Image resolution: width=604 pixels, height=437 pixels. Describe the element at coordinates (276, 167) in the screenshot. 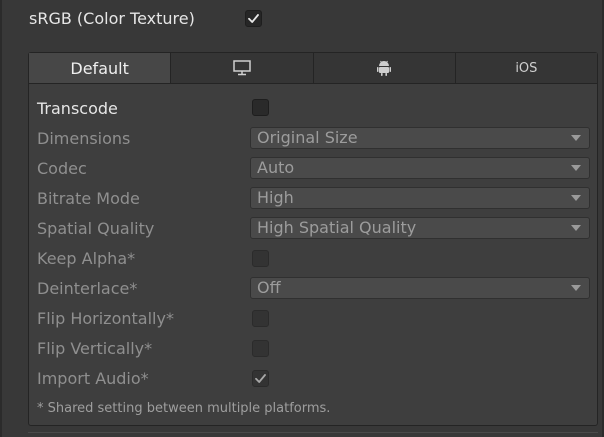

I see `codec-value: Auto` at that location.